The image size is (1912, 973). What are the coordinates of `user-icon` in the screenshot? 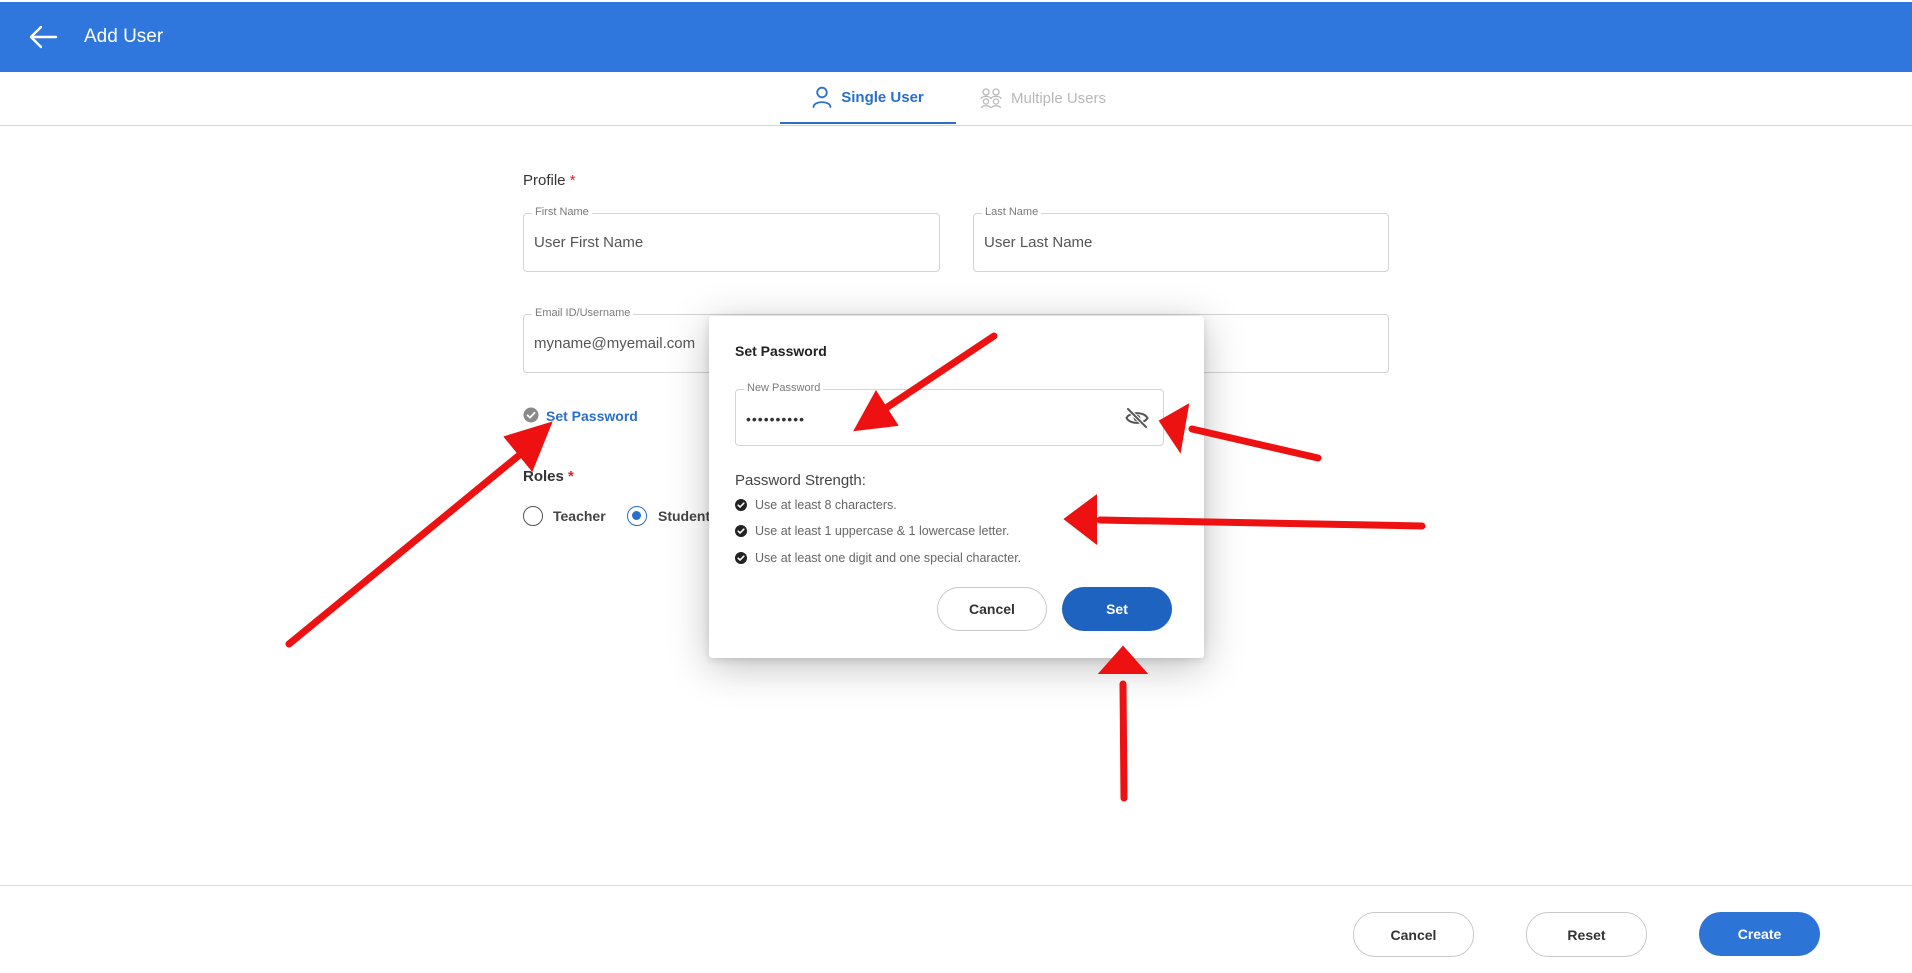 It's located at (822, 97).